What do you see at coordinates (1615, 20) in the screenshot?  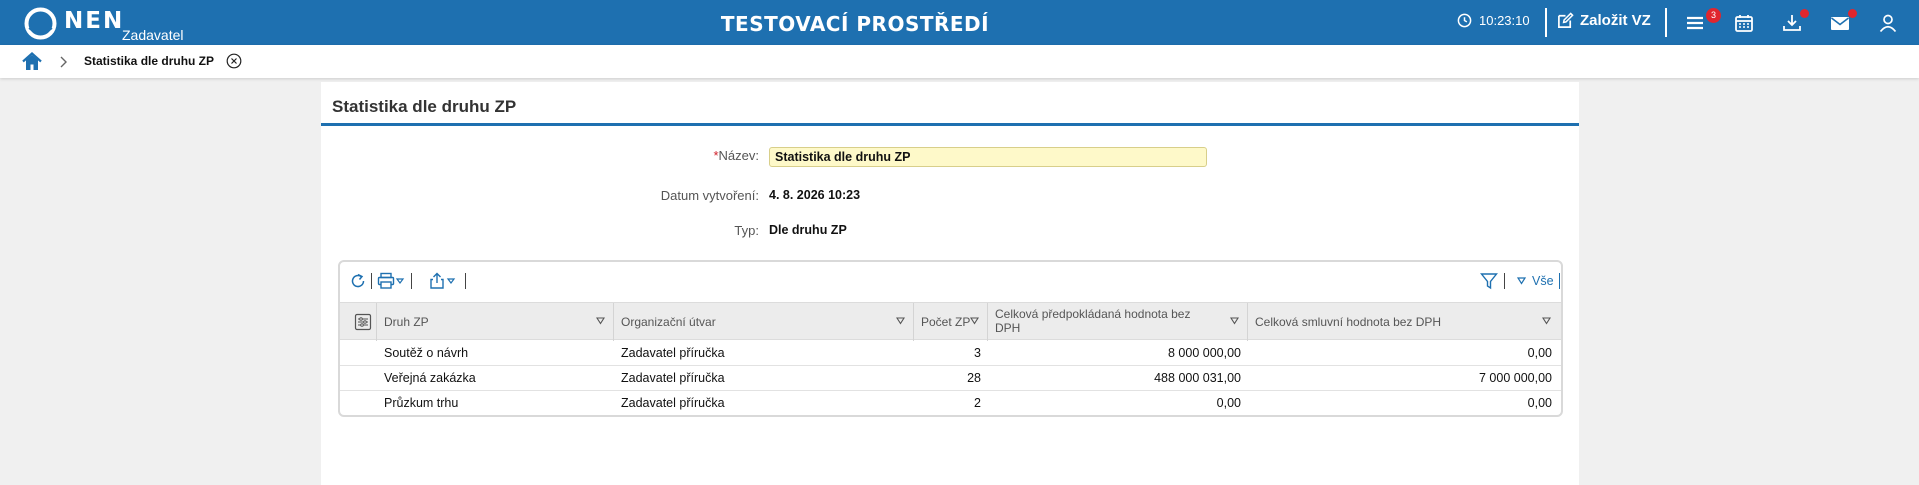 I see `create-vz-label: Založit VZ` at bounding box center [1615, 20].